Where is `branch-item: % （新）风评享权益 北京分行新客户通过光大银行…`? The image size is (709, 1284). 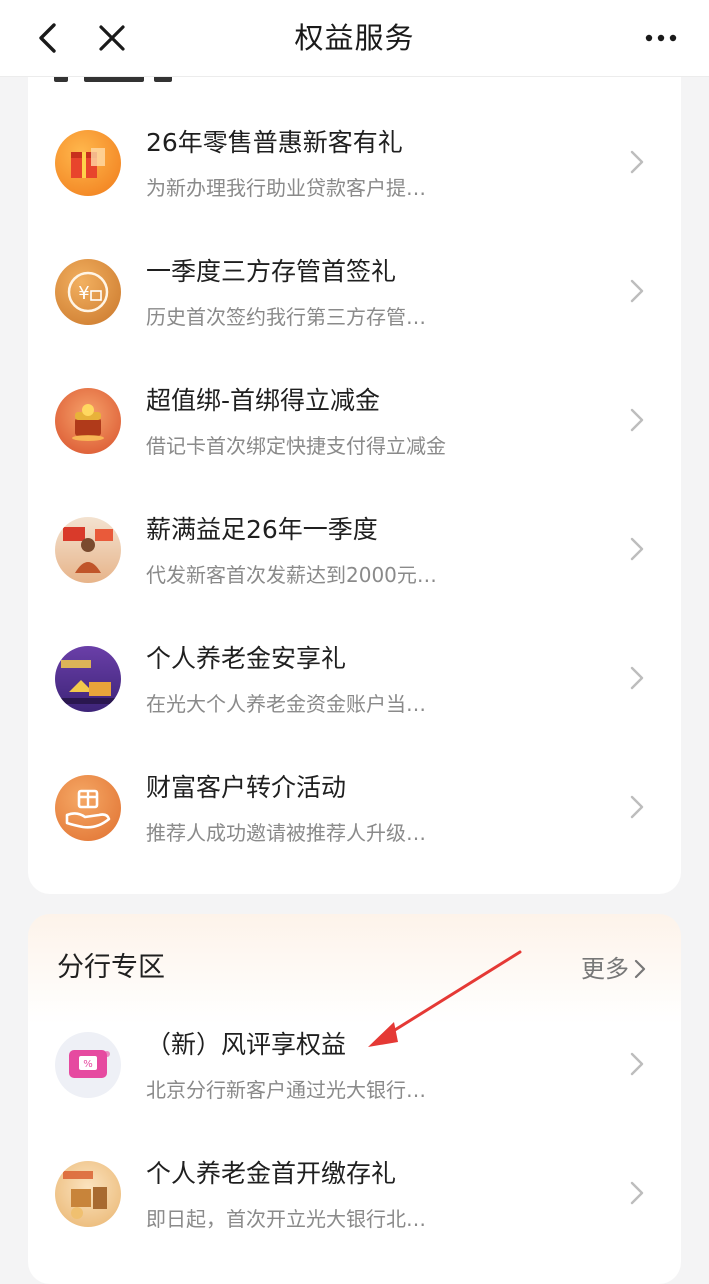
branch-item: % （新）风评享权益 北京分行新客户通过光大银行… is located at coordinates (354, 1070).